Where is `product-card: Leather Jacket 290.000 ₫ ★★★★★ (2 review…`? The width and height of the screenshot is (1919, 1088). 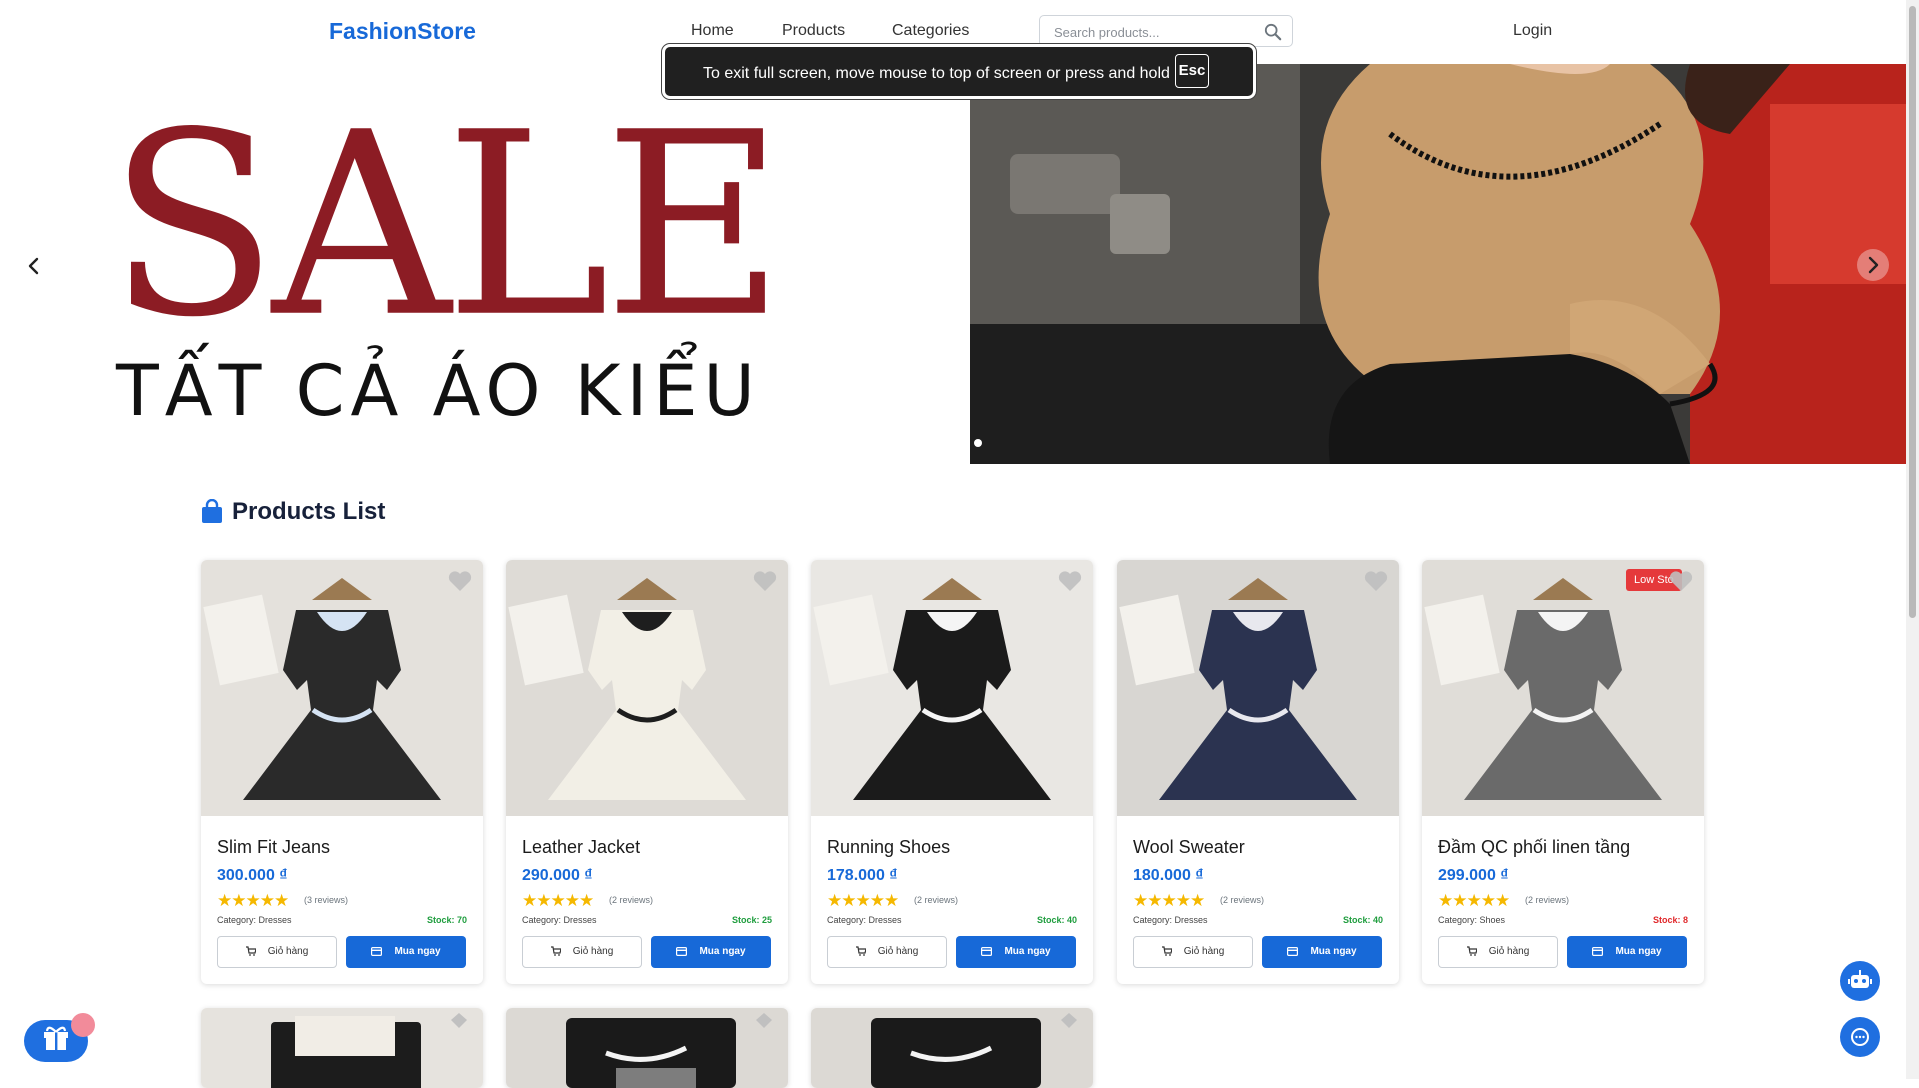
product-card: Leather Jacket 290.000 ₫ ★★★★★ (2 review… is located at coordinates (647, 772).